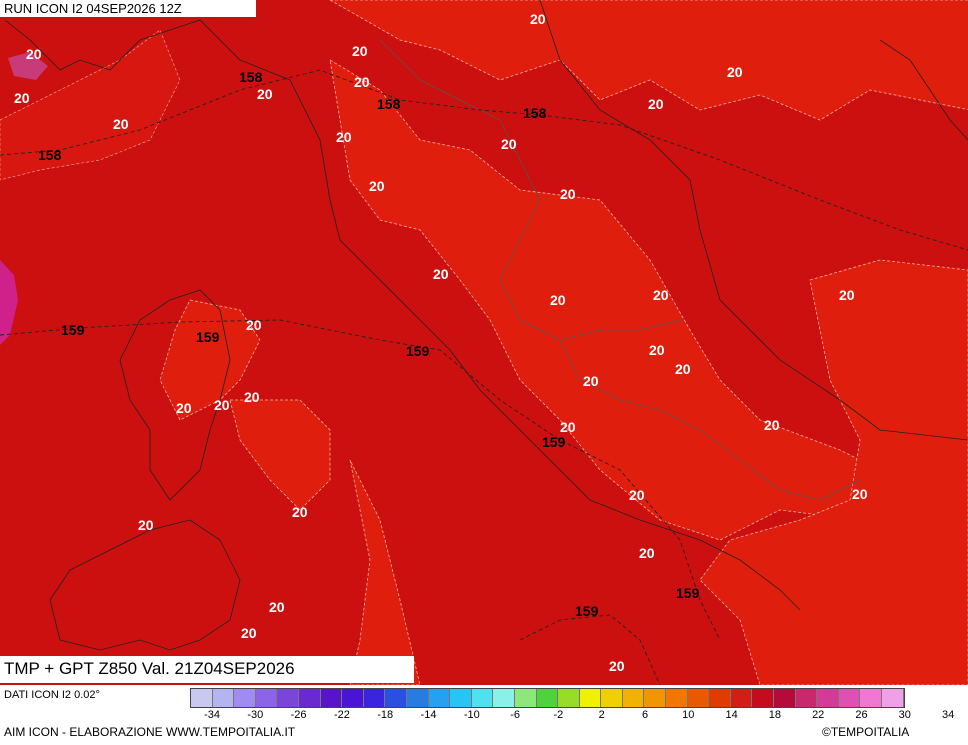  Describe the element at coordinates (255, 715) in the screenshot. I see `legend-tick-label: -30` at that location.